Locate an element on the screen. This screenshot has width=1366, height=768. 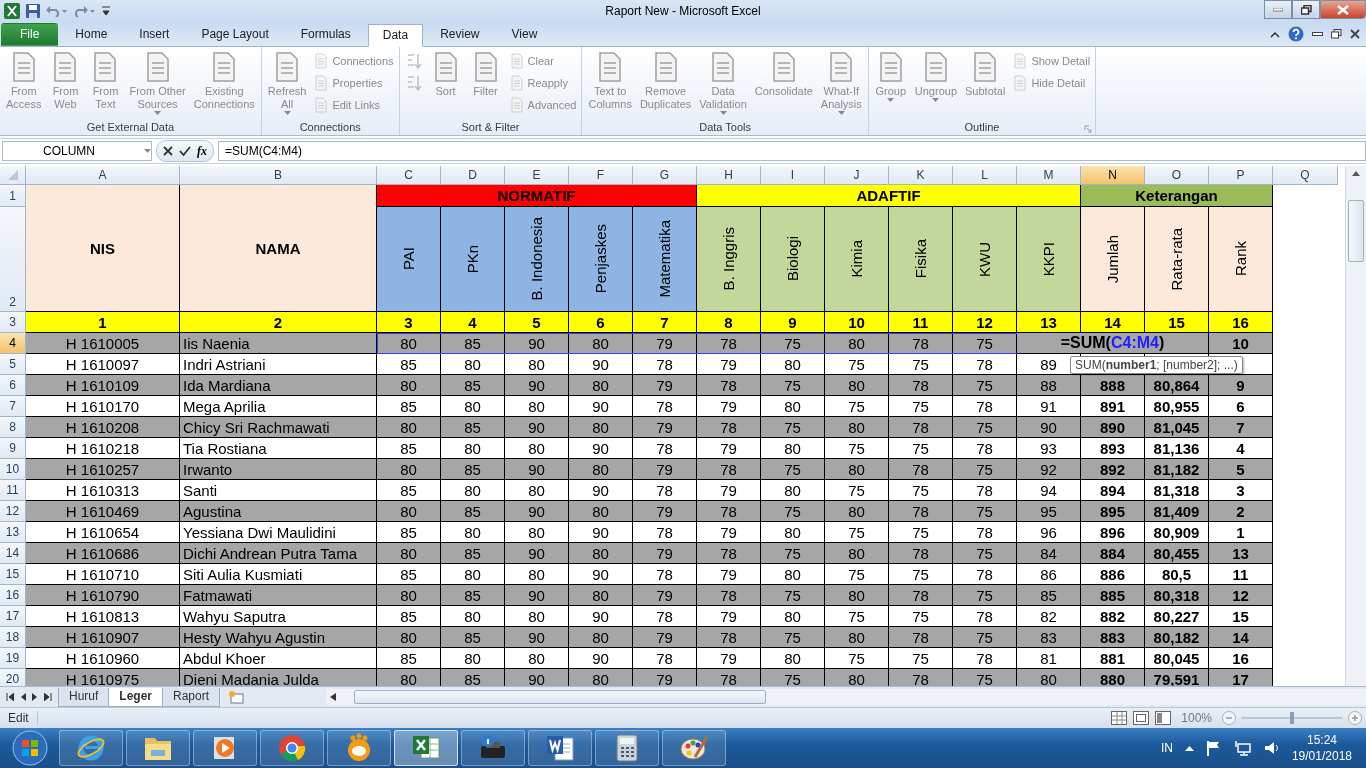
scroll-up-icon is located at coordinates (1356, 173).